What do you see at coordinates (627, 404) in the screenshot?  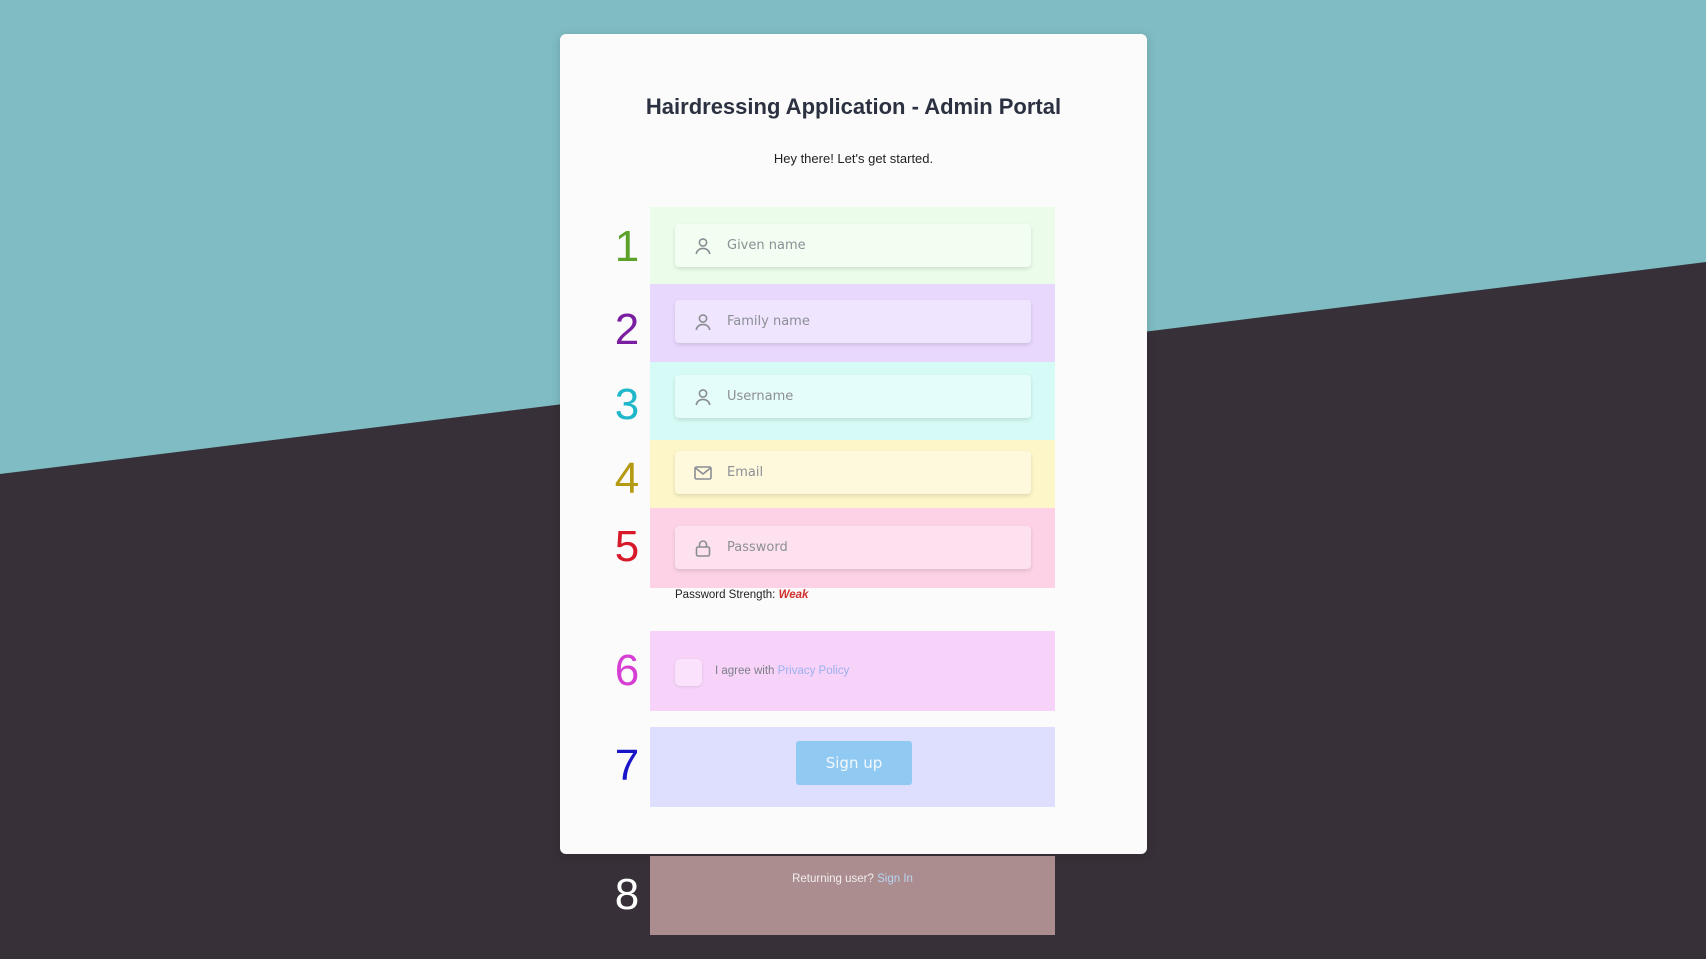 I see `annotation-marker-3: 3` at bounding box center [627, 404].